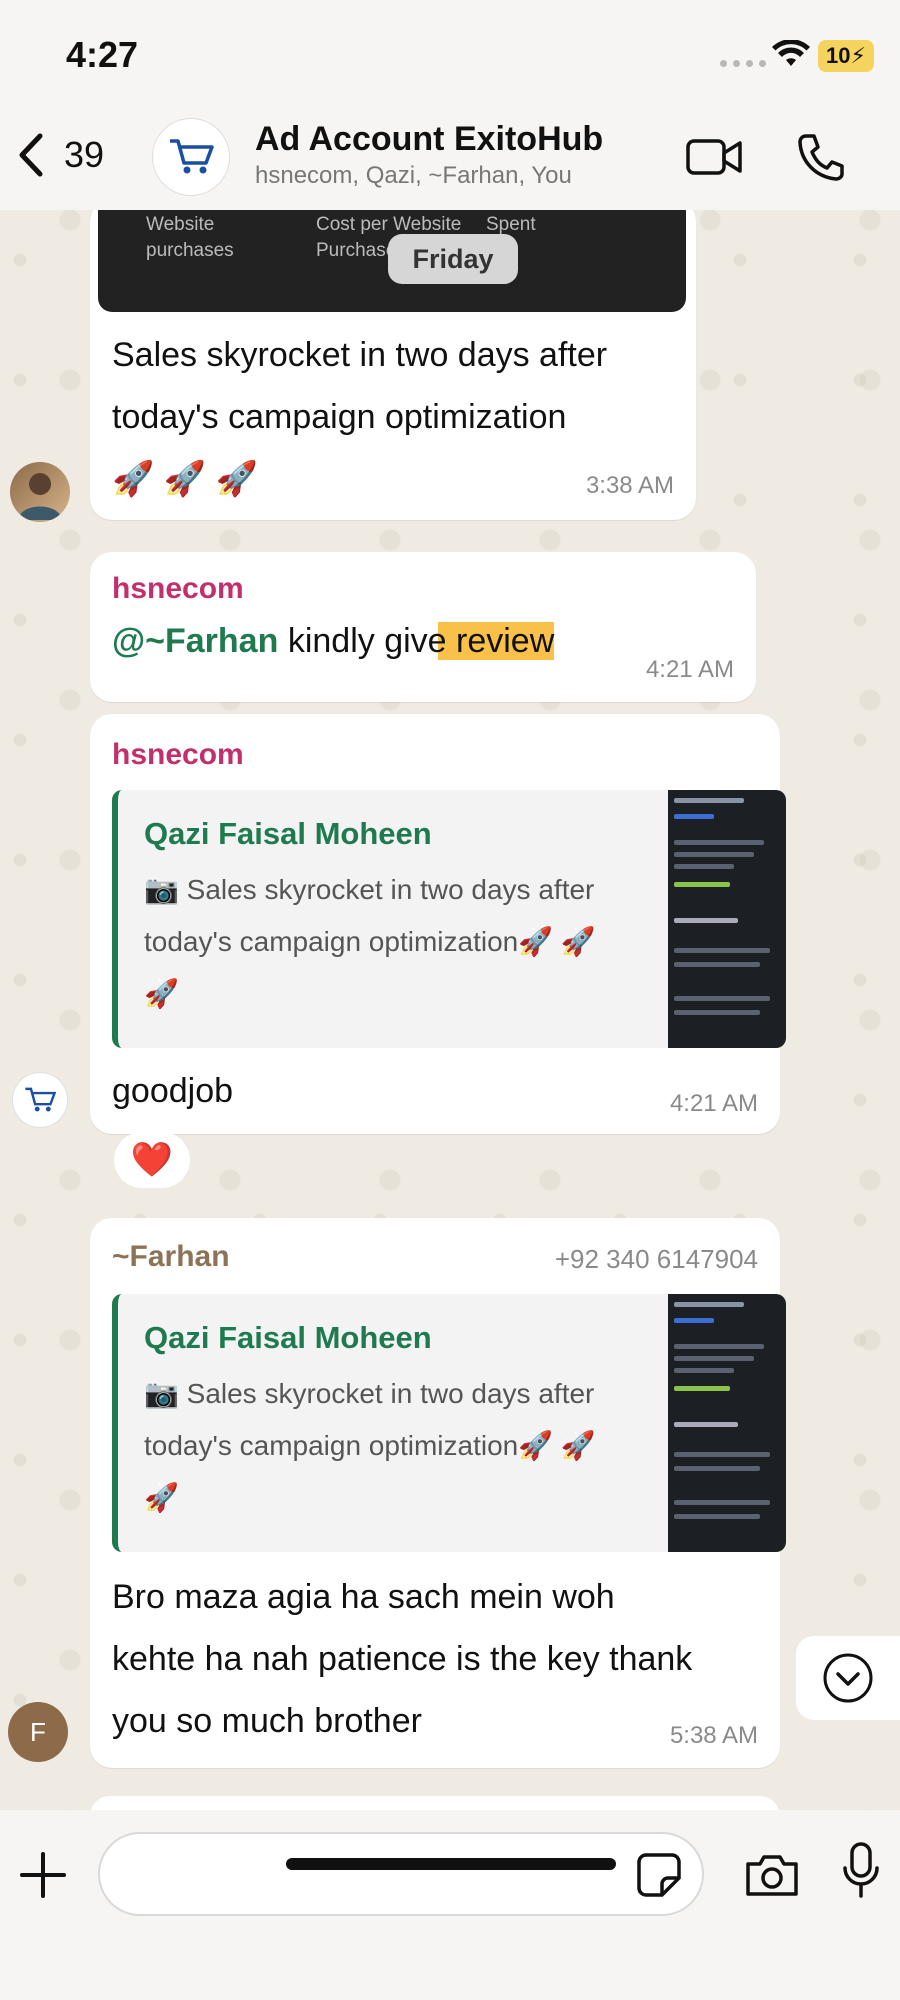 The image size is (900, 2000). I want to click on person-icon, so click(40, 496).